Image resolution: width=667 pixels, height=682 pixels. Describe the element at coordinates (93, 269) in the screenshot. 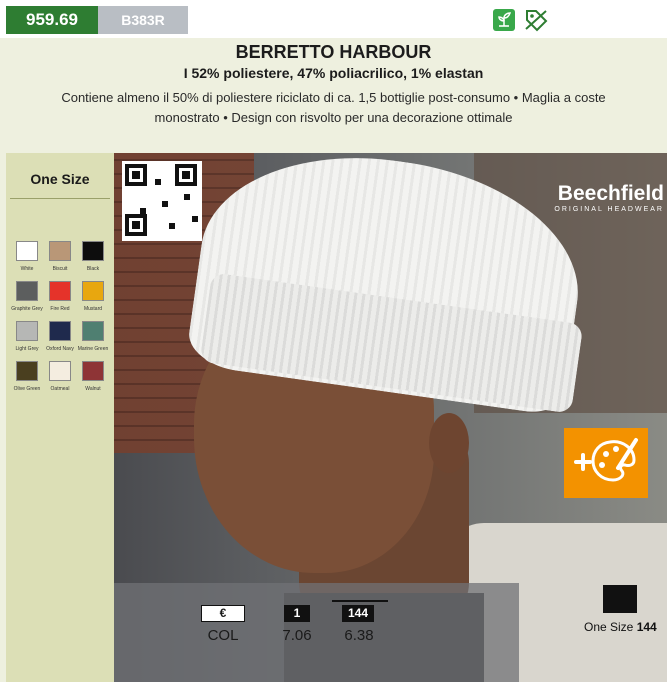

I see `color-swatch-label: Black` at that location.